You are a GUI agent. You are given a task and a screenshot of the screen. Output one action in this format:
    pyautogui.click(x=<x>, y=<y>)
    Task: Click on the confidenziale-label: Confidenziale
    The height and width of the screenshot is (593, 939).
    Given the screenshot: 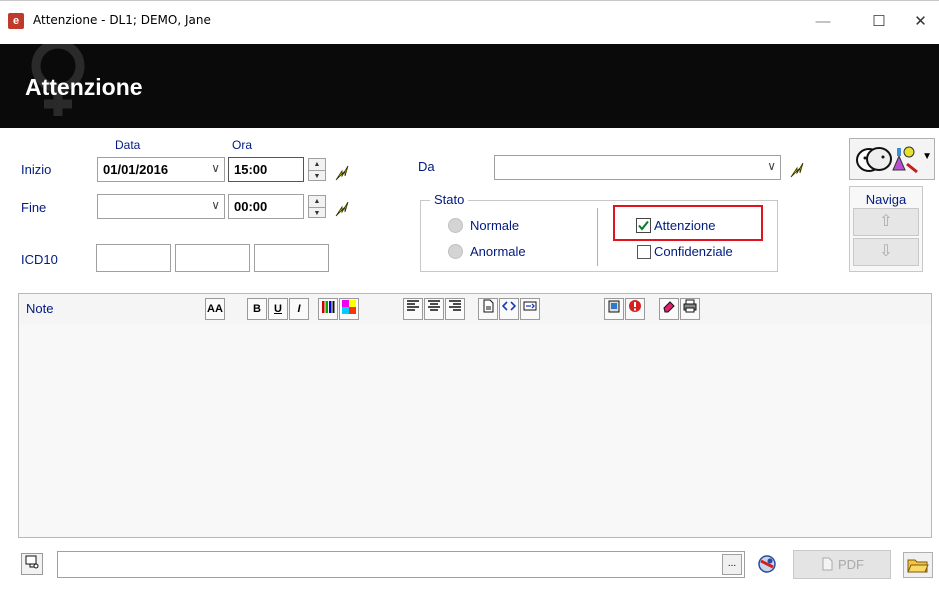 What is the action you would take?
    pyautogui.click(x=693, y=251)
    